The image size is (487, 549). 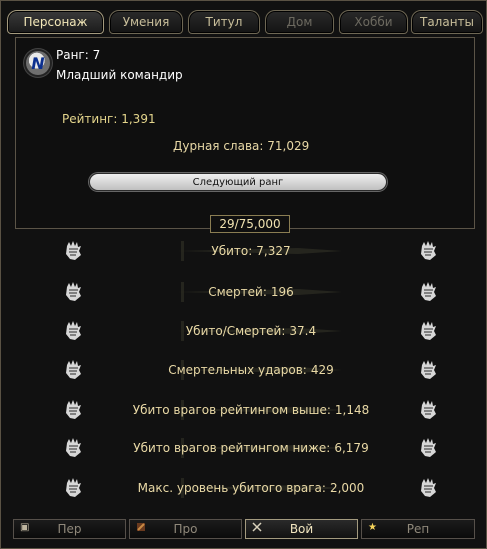 I want to click on stat-row: Убито/Смертей: 37.4, so click(x=244, y=332).